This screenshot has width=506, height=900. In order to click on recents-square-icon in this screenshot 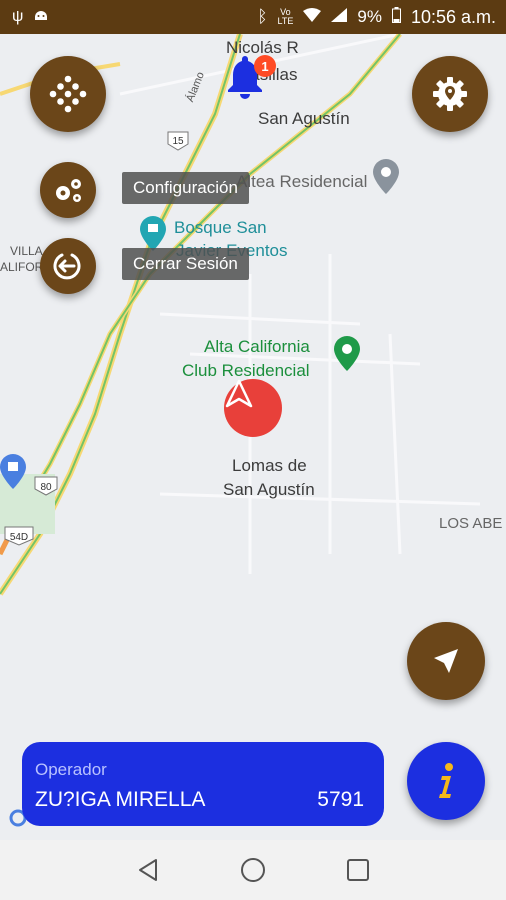, I will do `click(358, 870)`.